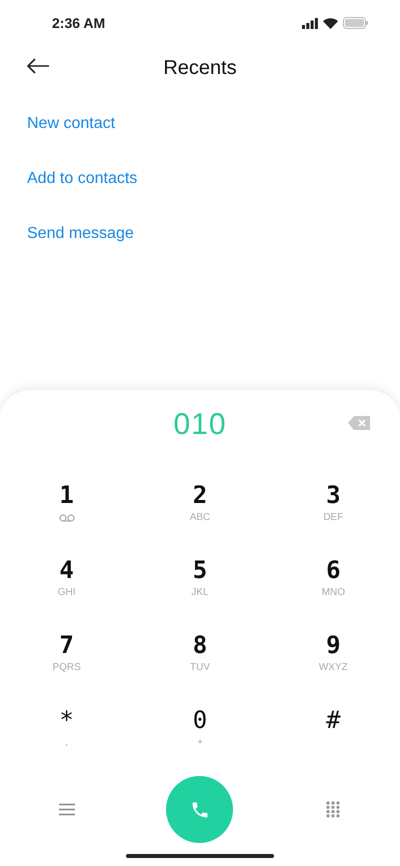 The height and width of the screenshot is (866, 400). I want to click on battery-icon, so click(355, 23).